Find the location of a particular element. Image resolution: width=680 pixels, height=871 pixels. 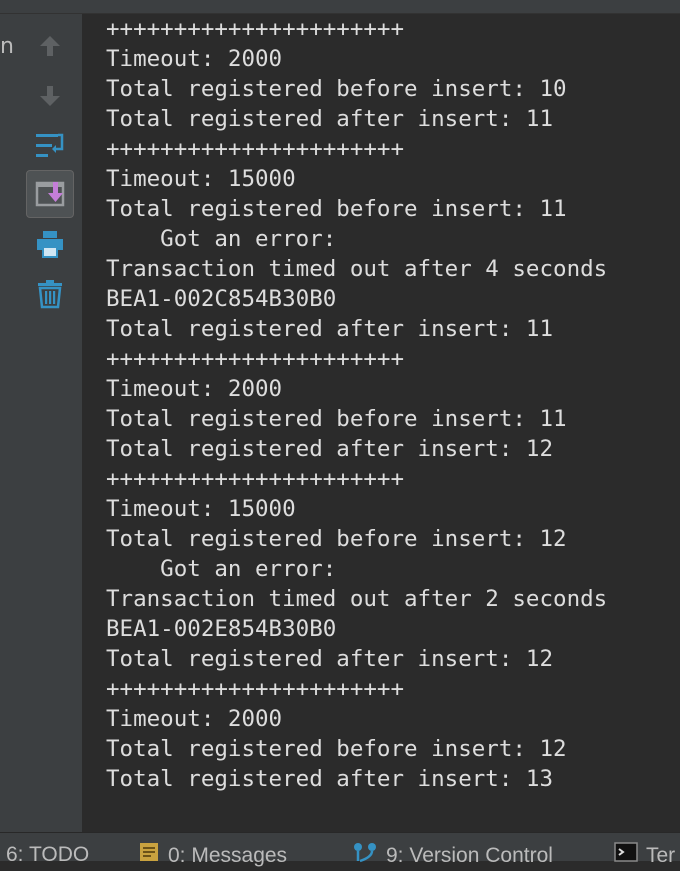

terminal-tab: Ter is located at coordinates (644, 856).